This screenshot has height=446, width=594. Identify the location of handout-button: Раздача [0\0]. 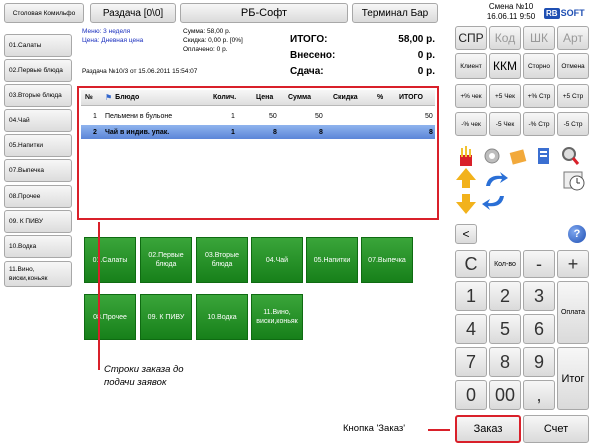
(133, 13).